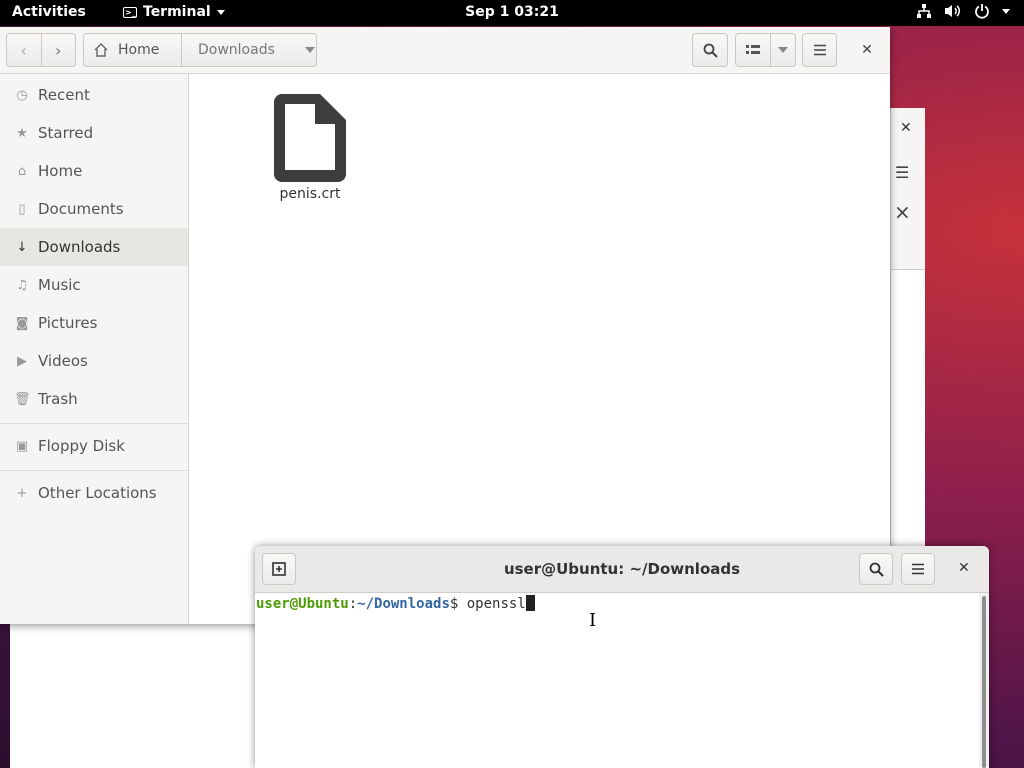 The width and height of the screenshot is (1024, 768). Describe the element at coordinates (24, 50) in the screenshot. I see `back-button: ‹` at that location.